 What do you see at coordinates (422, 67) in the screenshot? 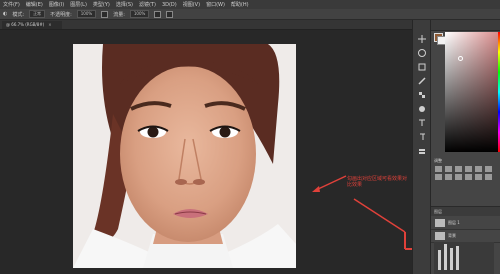
I see `info-icon` at bounding box center [422, 67].